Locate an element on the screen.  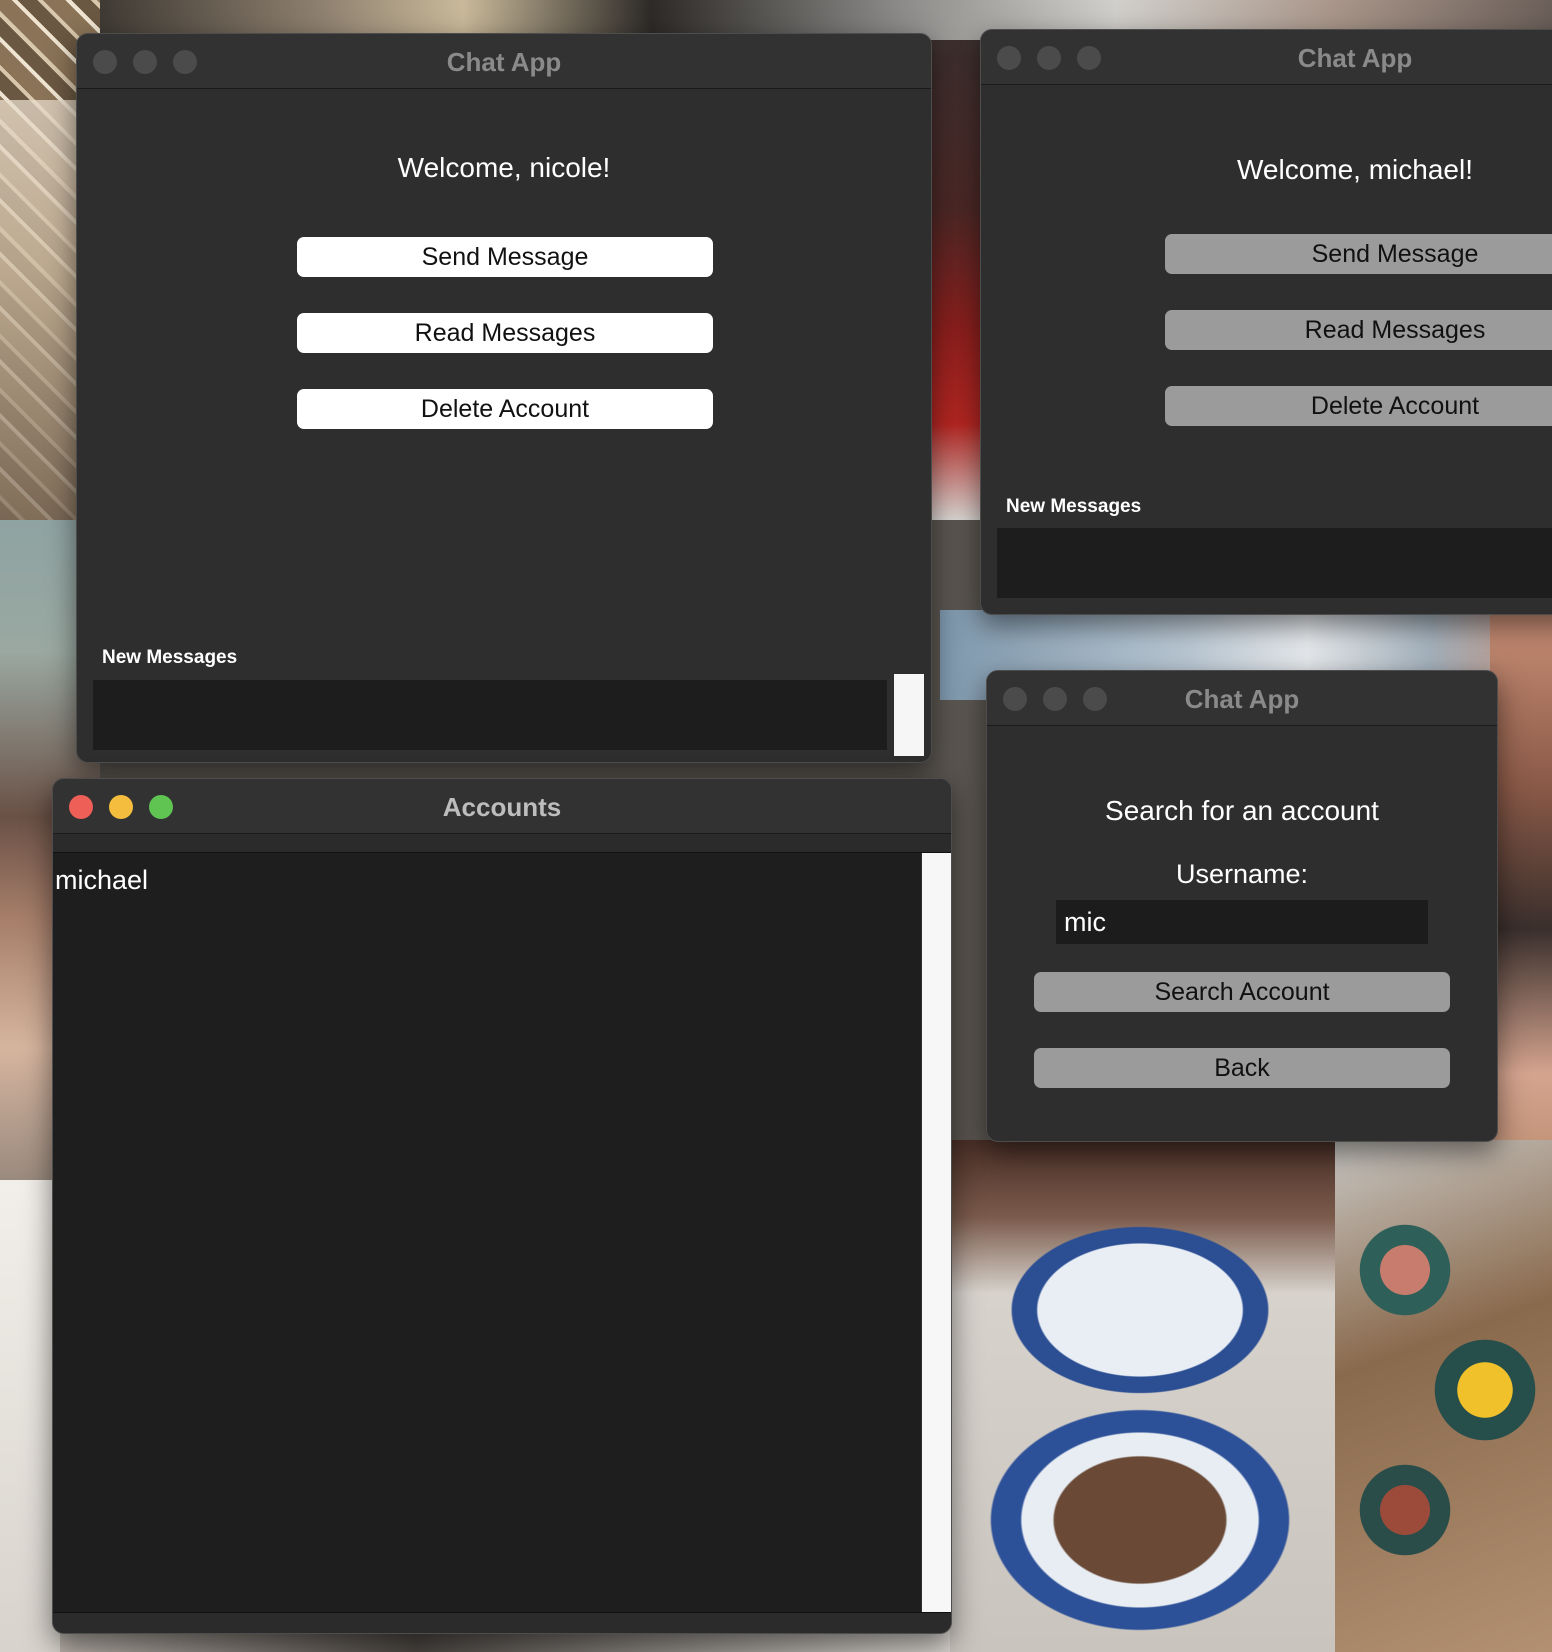
back-button: Back is located at coordinates (1242, 1068).